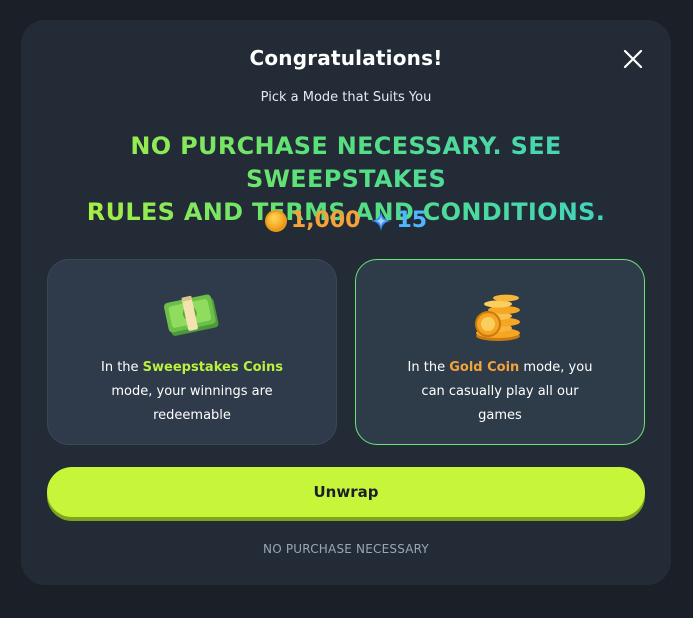 This screenshot has width=693, height=618. What do you see at coordinates (275, 220) in the screenshot?
I see `gold-coin-icon` at bounding box center [275, 220].